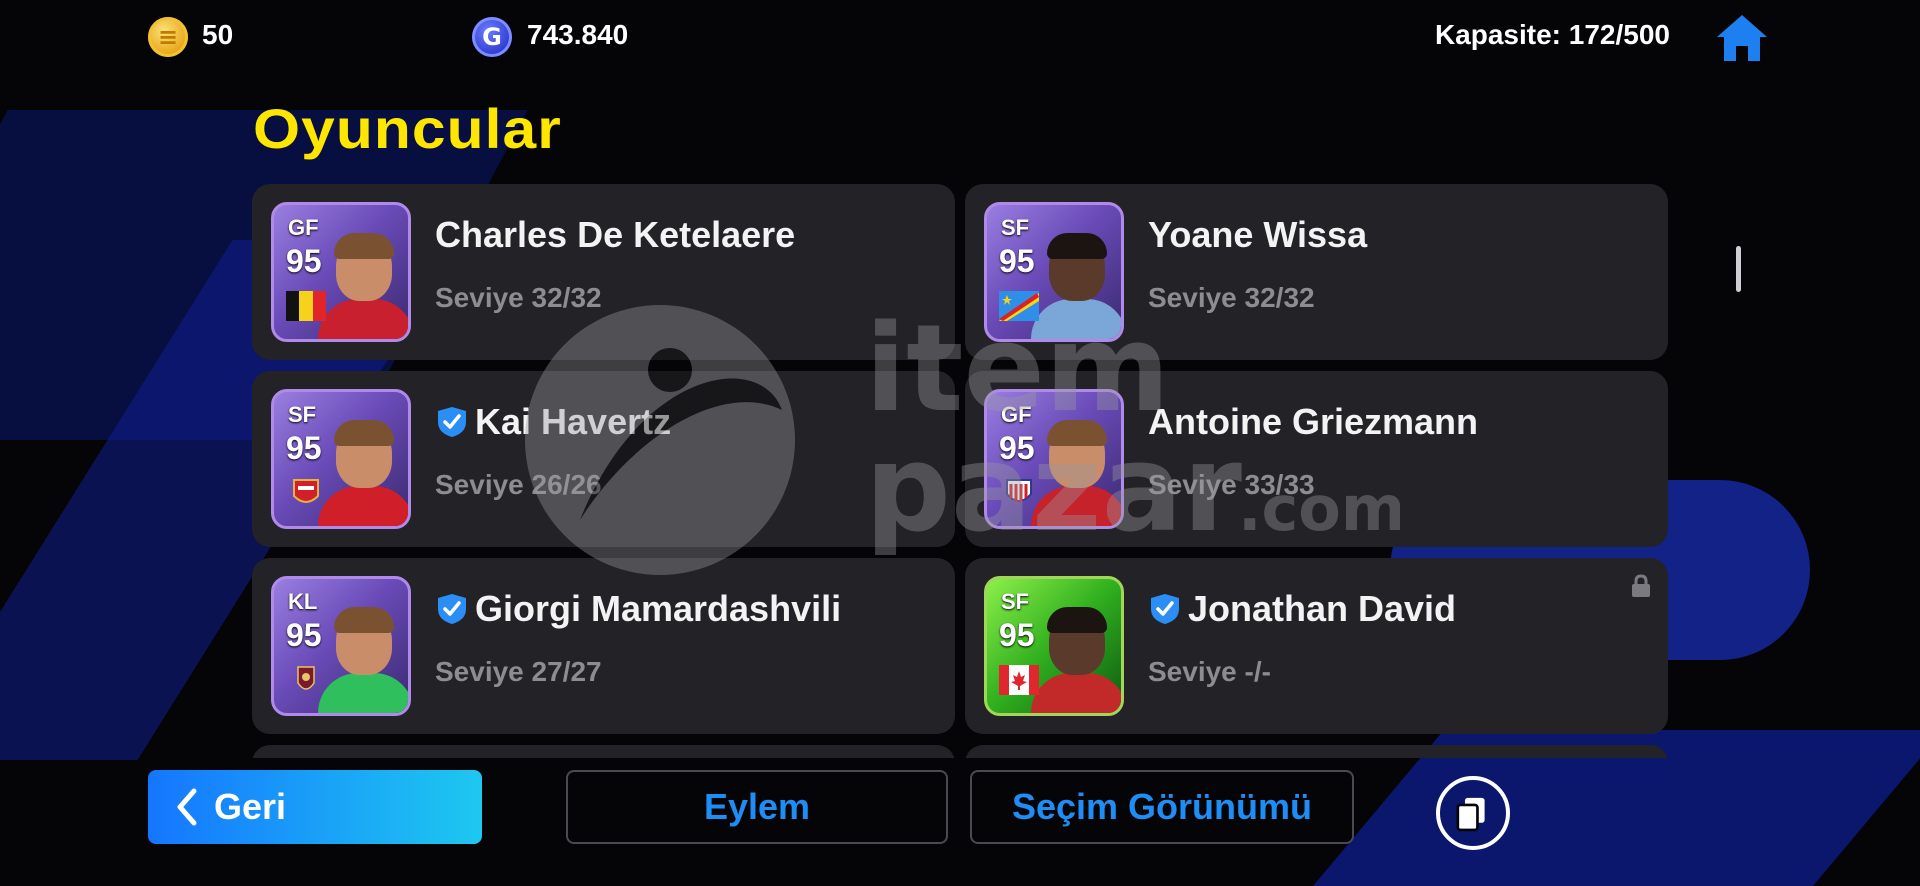  I want to click on action-button-label: Eylem, so click(757, 806).